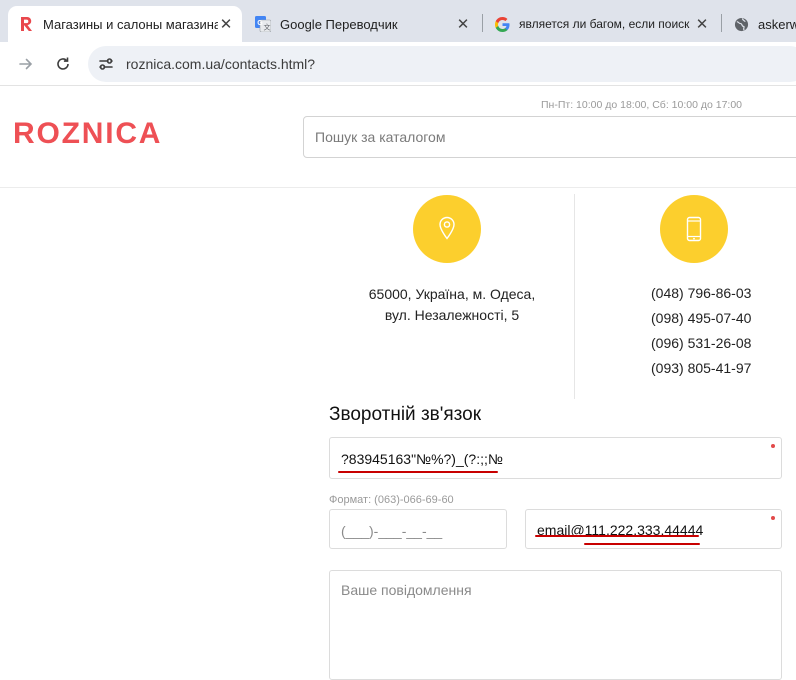 This screenshot has width=796, height=680. Describe the element at coordinates (701, 318) in the screenshot. I see `phone-number: (098) 495-07-40` at that location.